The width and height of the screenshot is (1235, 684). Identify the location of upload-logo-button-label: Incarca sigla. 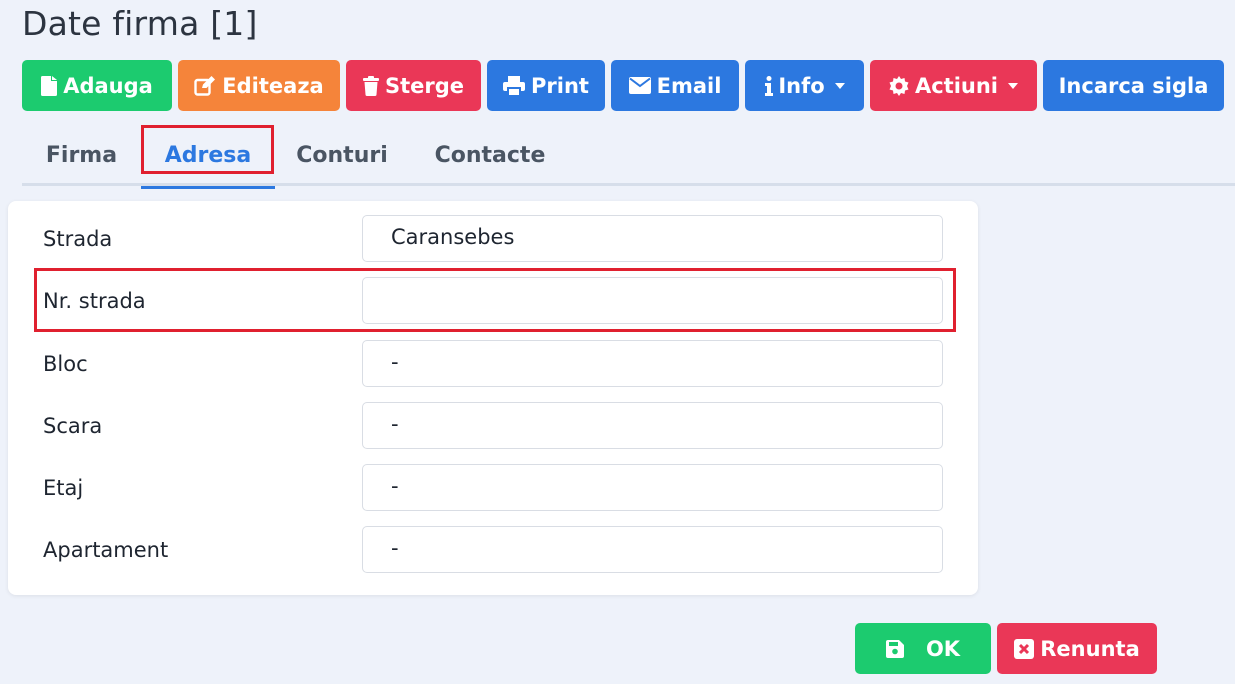
(1133, 85).